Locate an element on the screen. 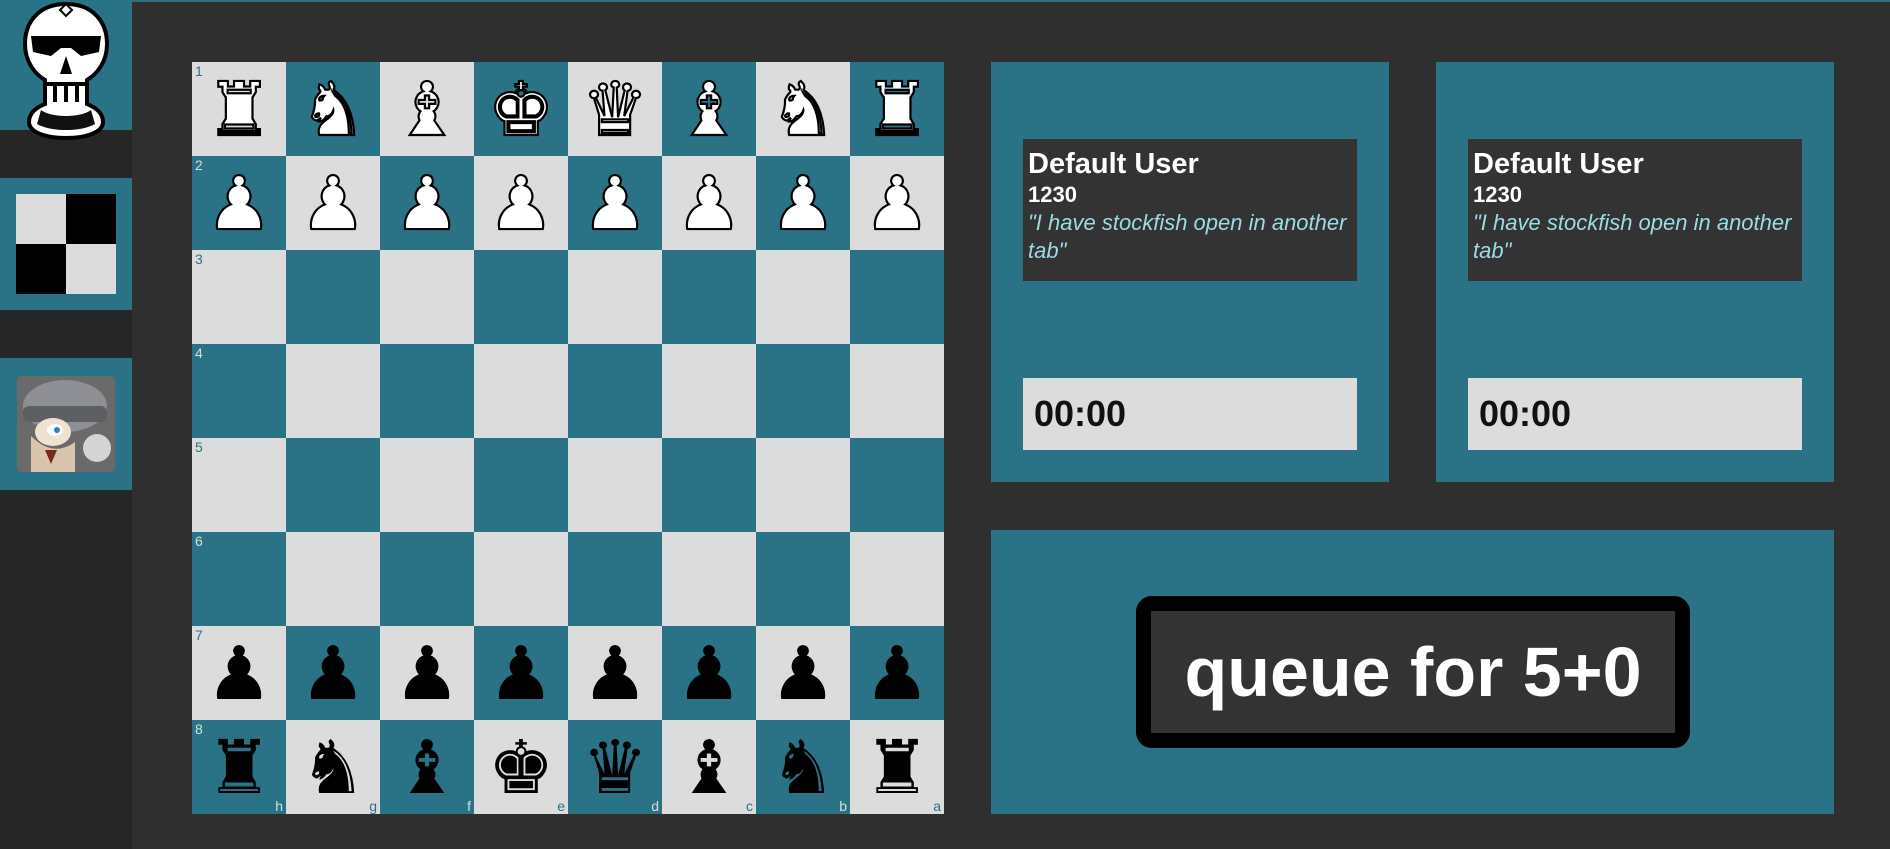 The height and width of the screenshot is (849, 1890). white-queen-icon: ♛ is located at coordinates (615, 110).